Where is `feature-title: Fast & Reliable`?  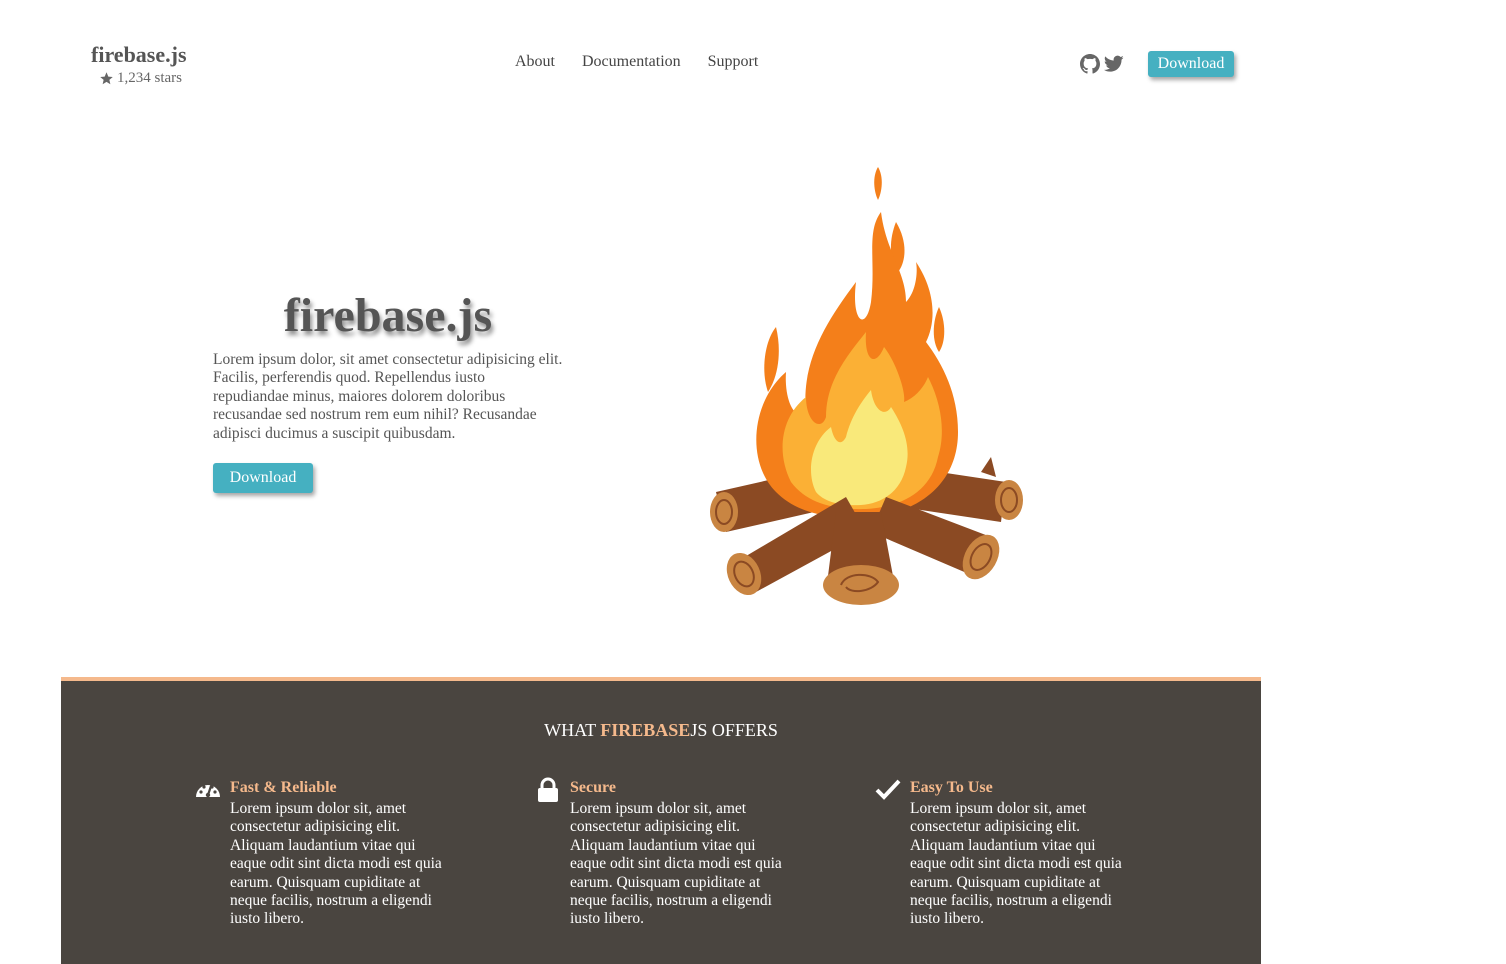 feature-title: Fast & Reliable is located at coordinates (283, 787).